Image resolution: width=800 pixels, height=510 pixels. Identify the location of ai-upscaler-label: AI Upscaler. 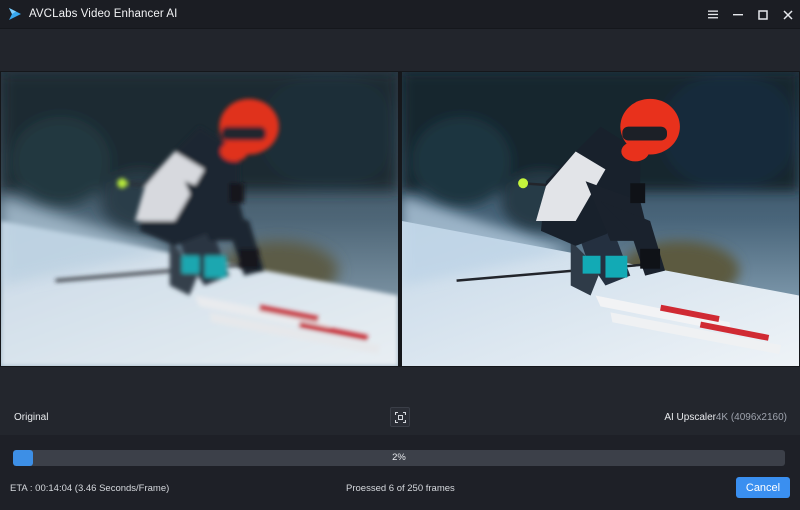
(690, 417).